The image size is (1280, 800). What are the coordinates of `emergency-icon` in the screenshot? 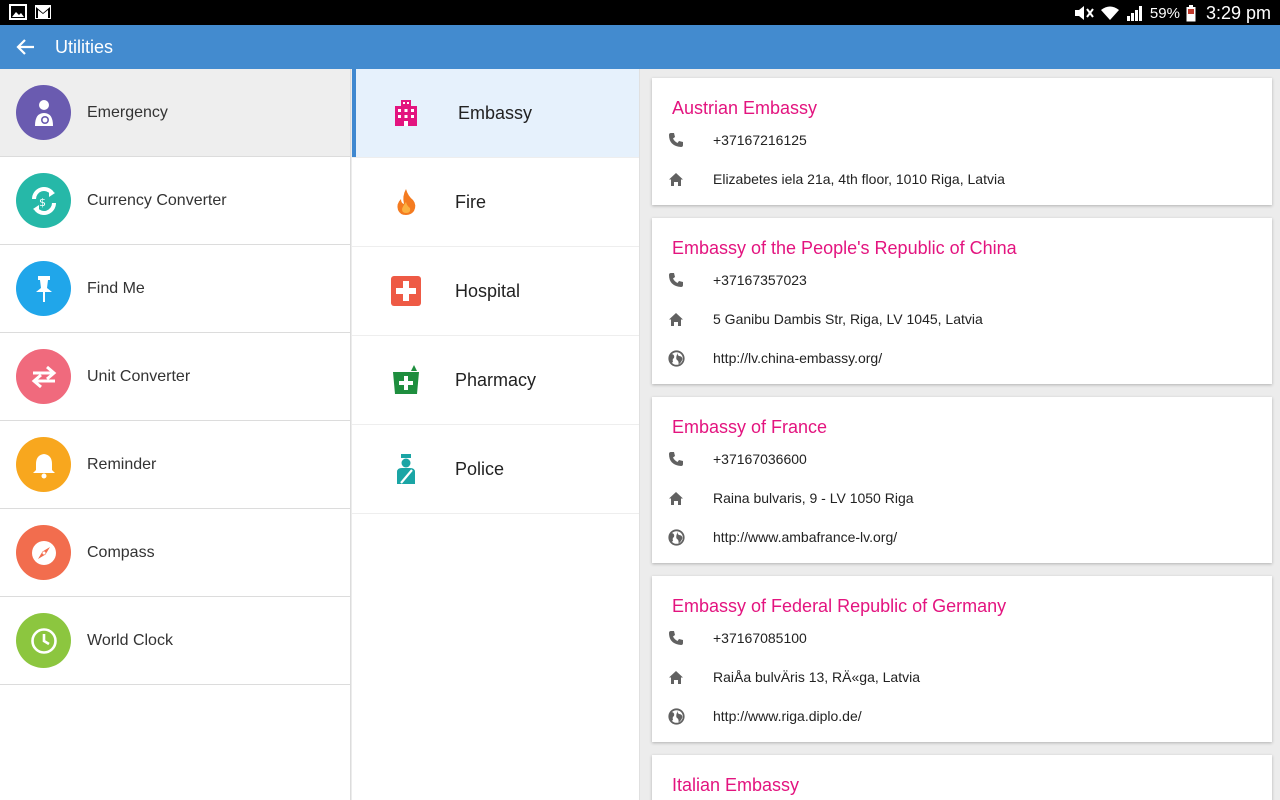 It's located at (43, 112).